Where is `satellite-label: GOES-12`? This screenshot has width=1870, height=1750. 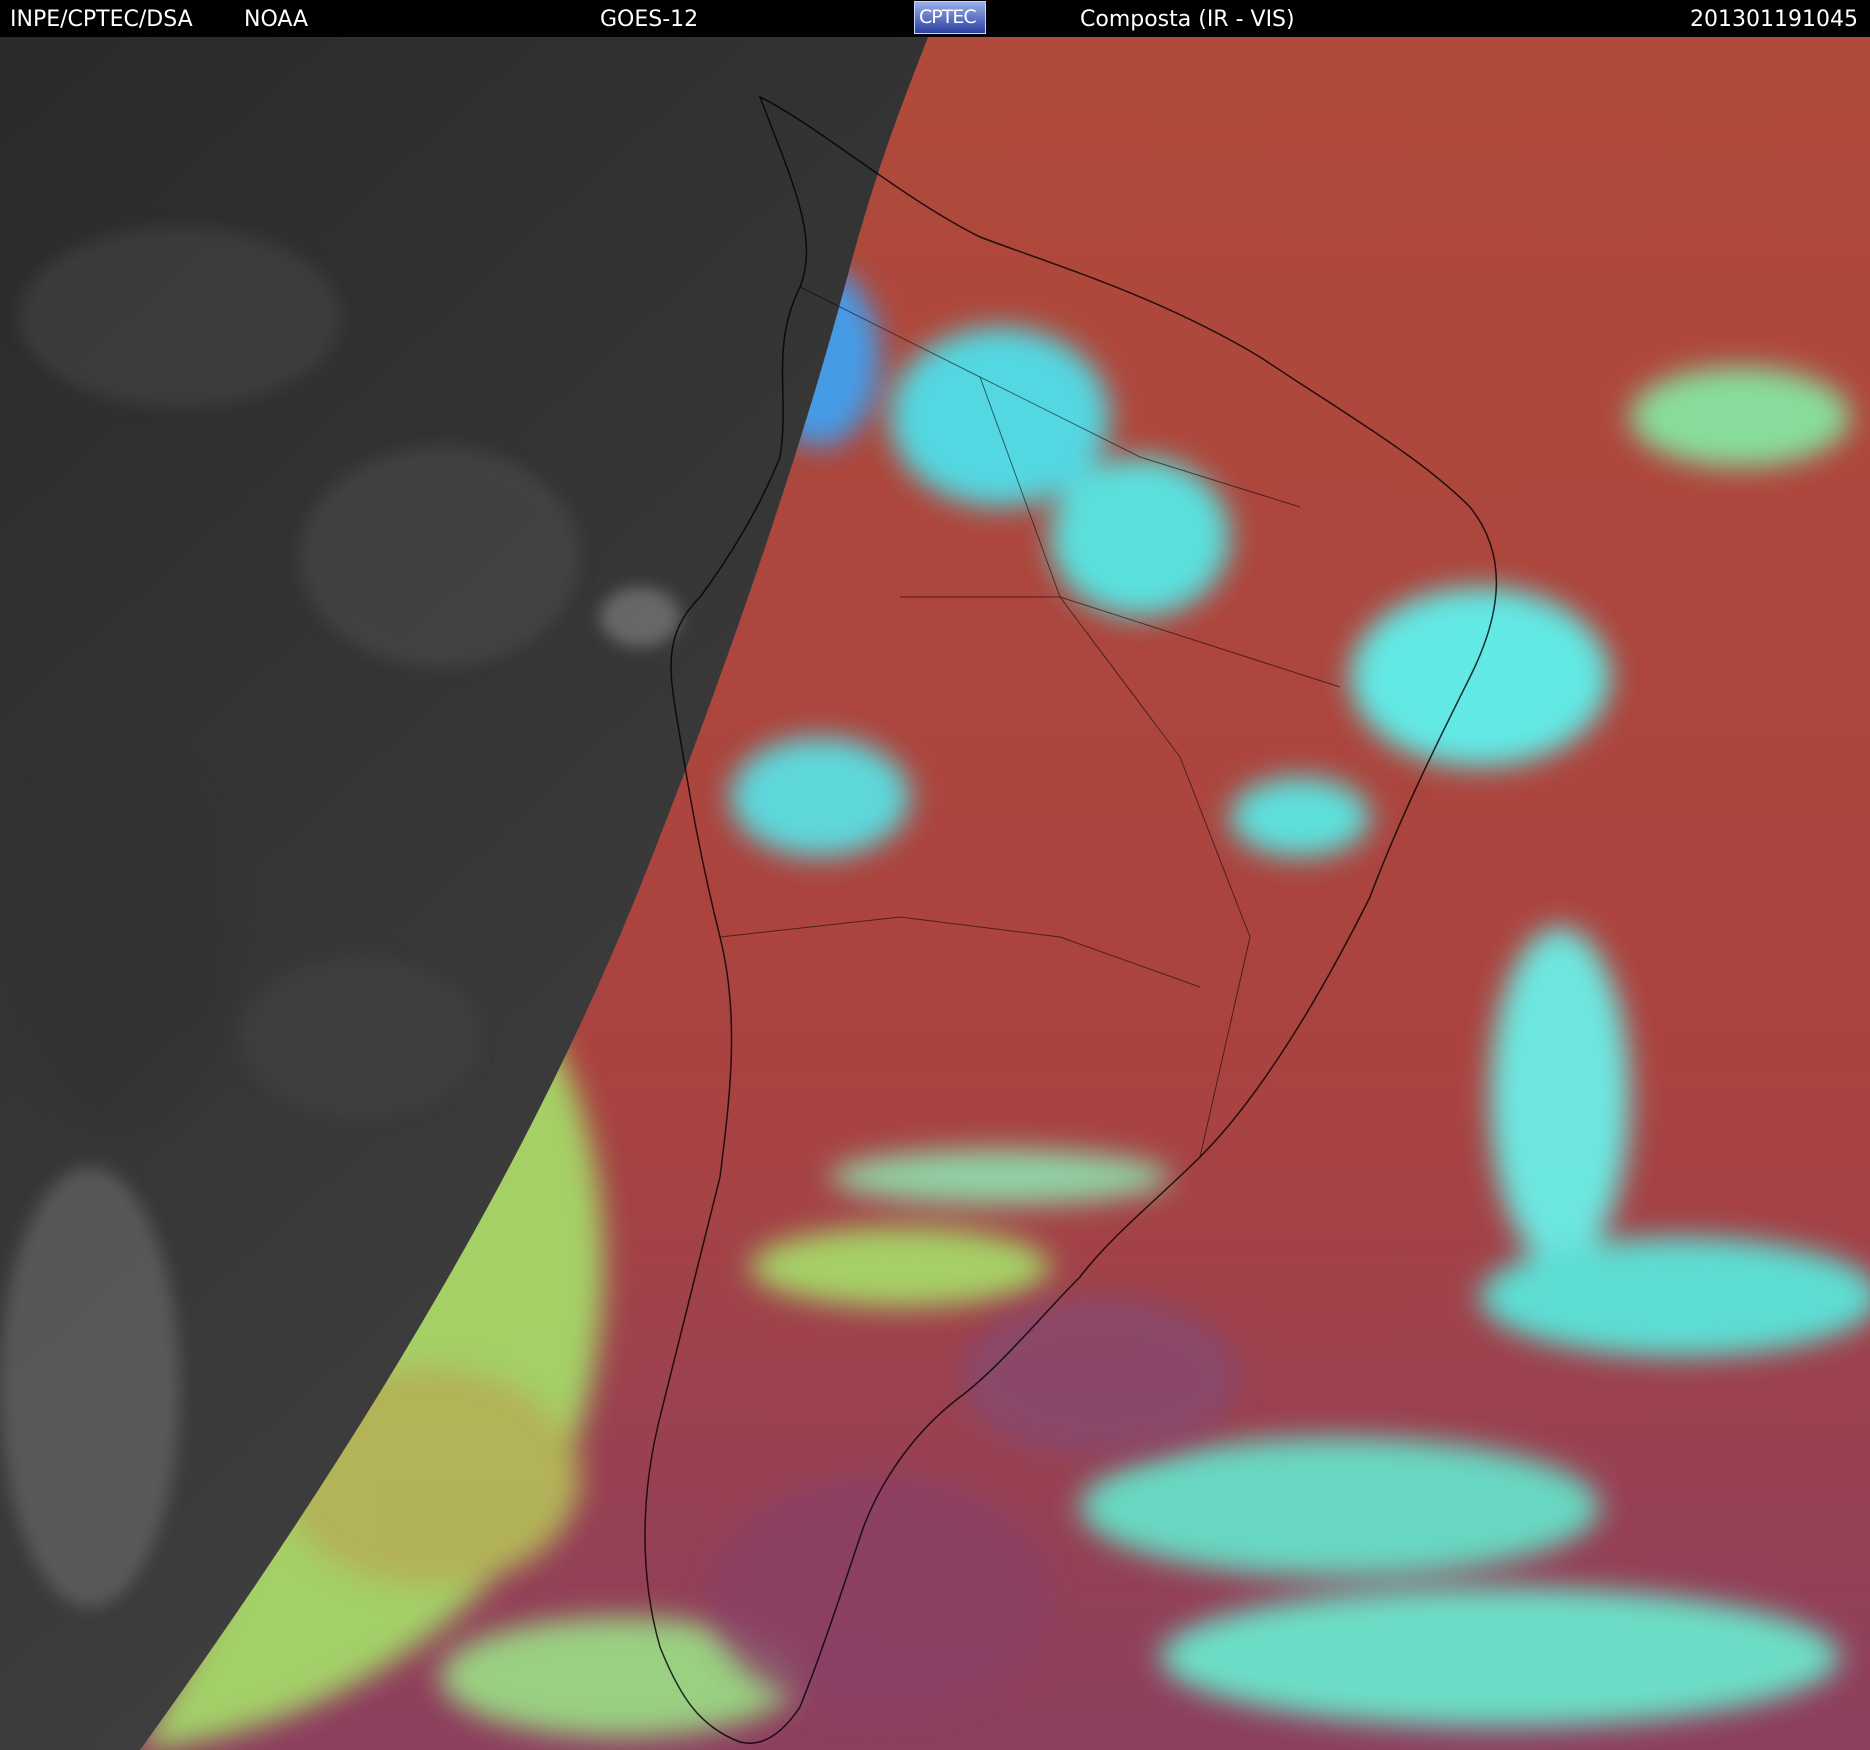 satellite-label: GOES-12 is located at coordinates (649, 19).